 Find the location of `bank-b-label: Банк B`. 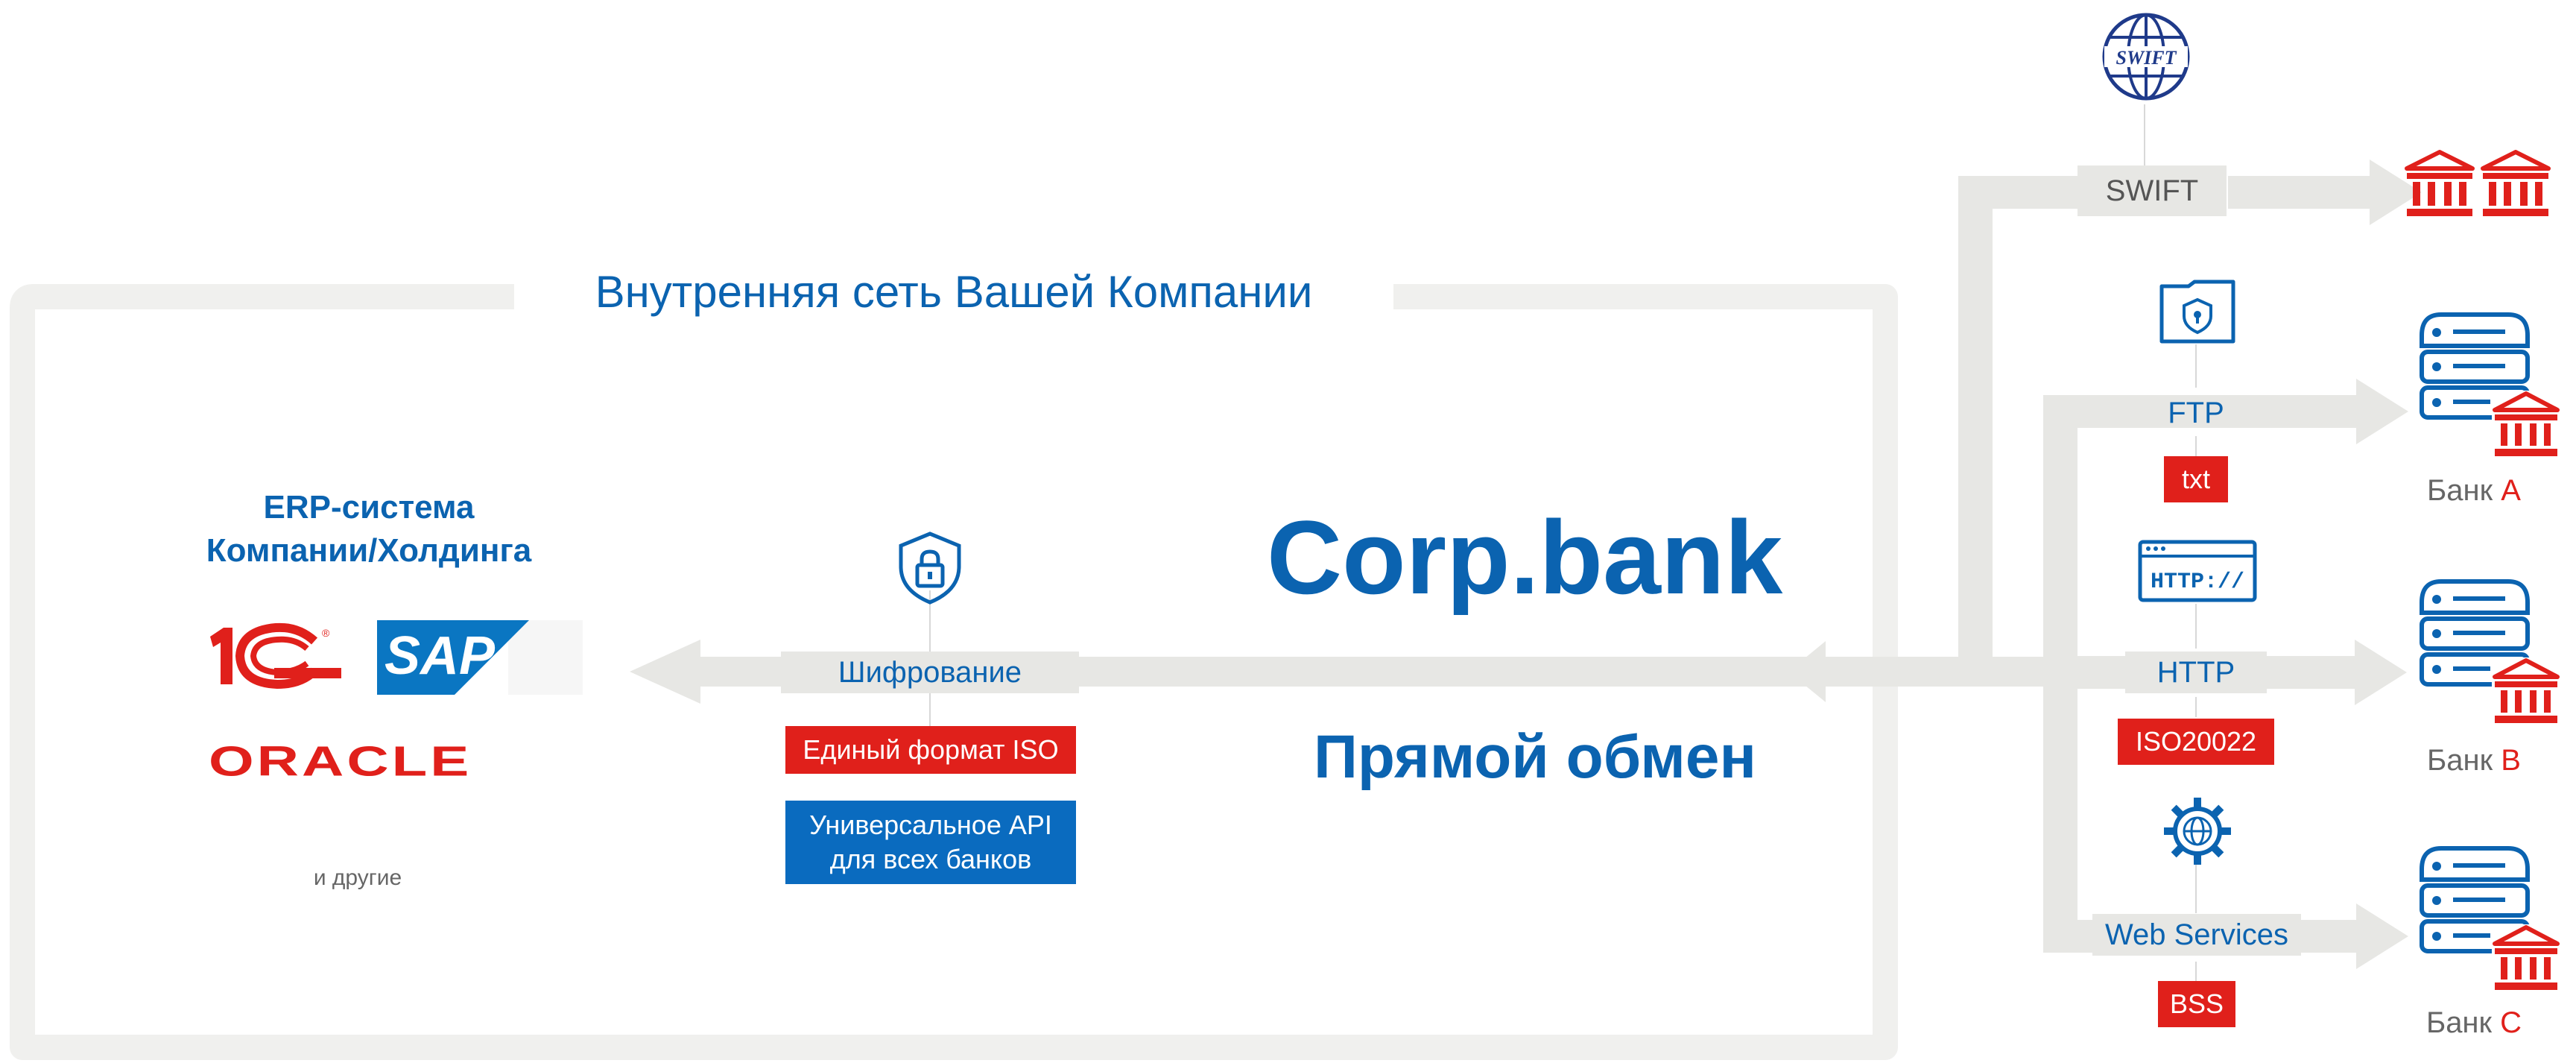

bank-b-label: Банк B is located at coordinates (2473, 760).